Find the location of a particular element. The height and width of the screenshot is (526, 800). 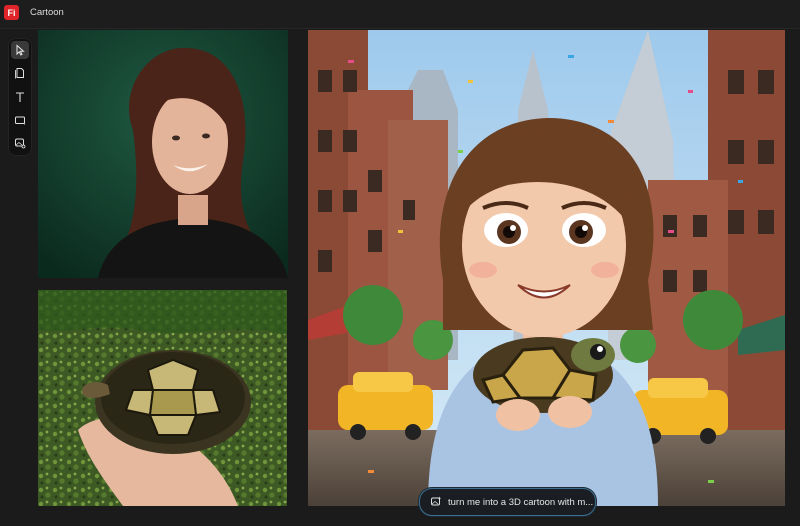

woman-photo-image is located at coordinates (163, 154).